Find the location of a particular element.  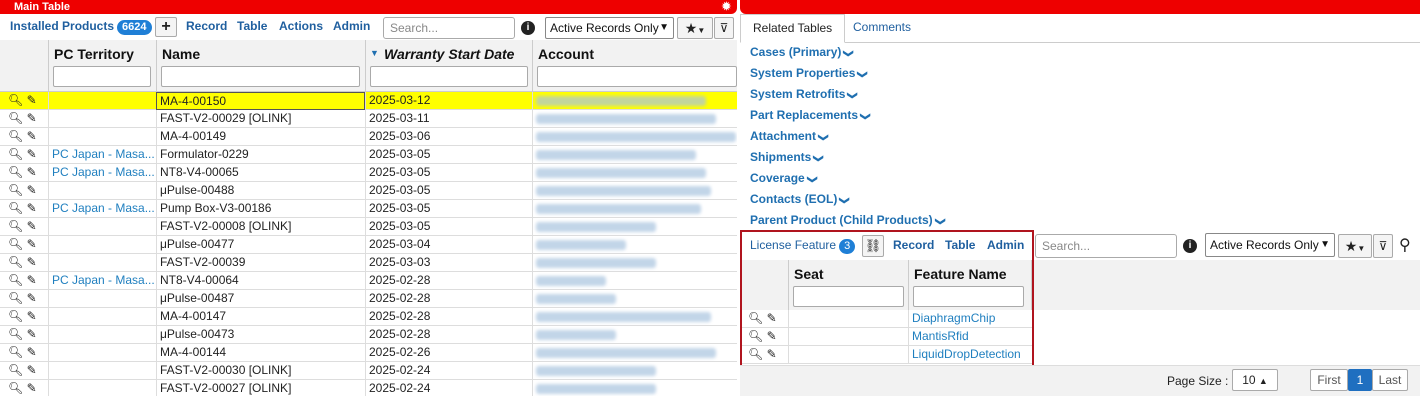

table-row: 🔍︎ ✎ FAST-V2-00008 [OLINK] 2025-03-05 is located at coordinates (368, 227).